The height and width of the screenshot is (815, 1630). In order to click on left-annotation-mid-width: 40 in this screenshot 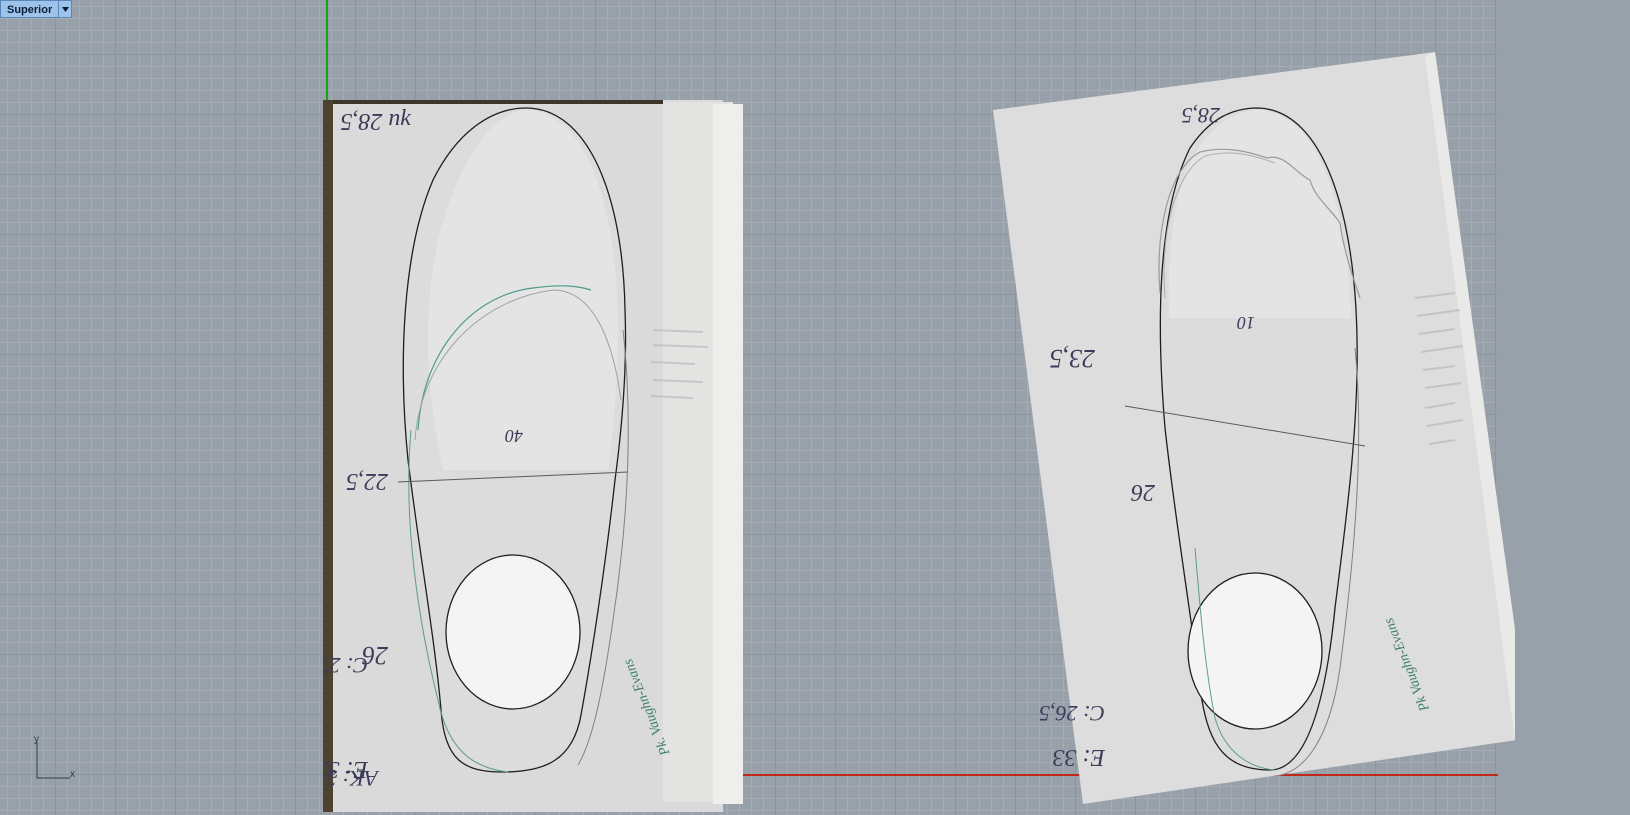, I will do `click(514, 436)`.